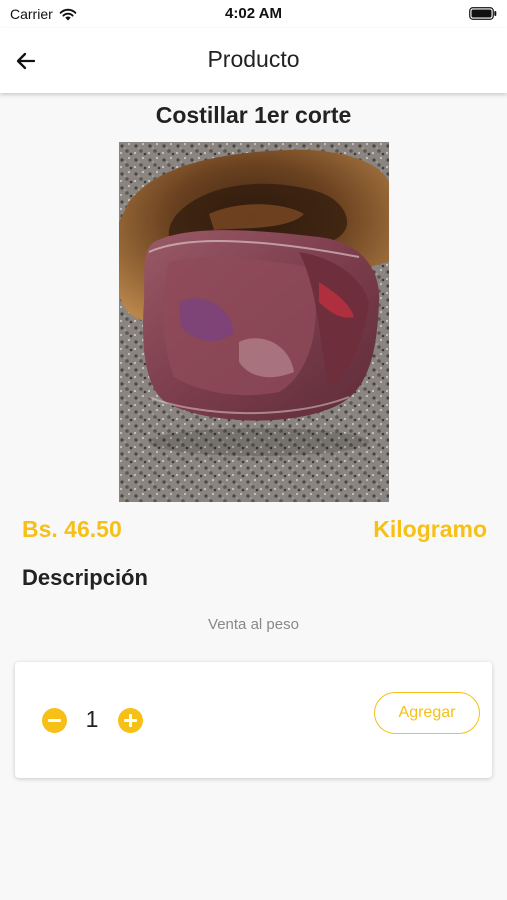 This screenshot has width=507, height=900. Describe the element at coordinates (253, 624) in the screenshot. I see `description-text: Venta al peso` at that location.